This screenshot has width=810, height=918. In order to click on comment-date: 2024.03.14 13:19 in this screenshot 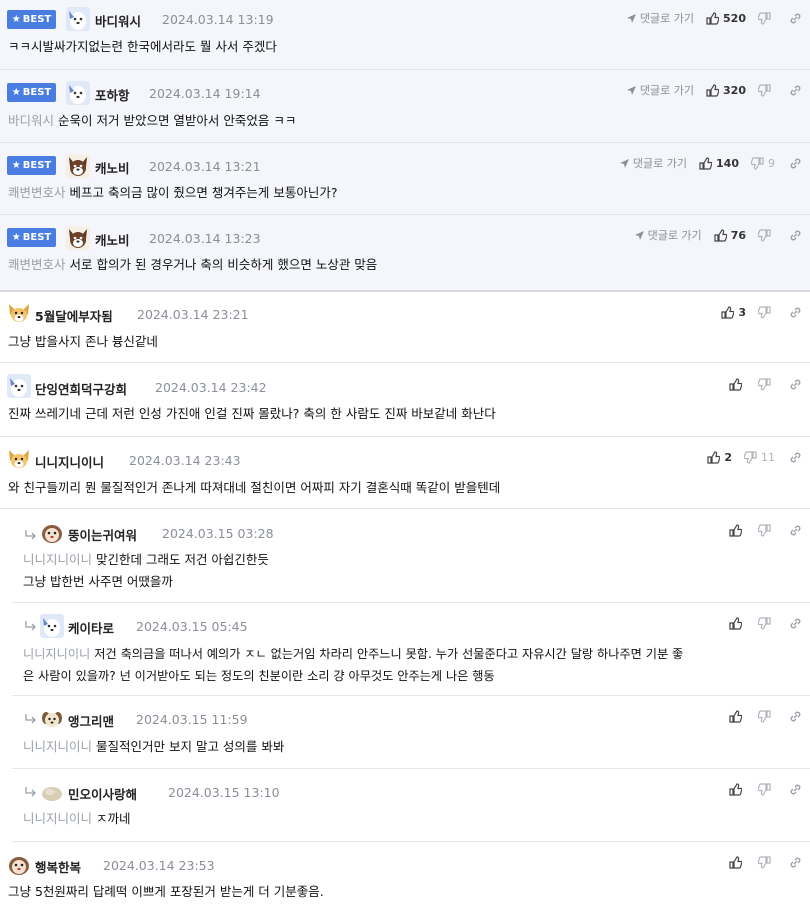, I will do `click(218, 19)`.